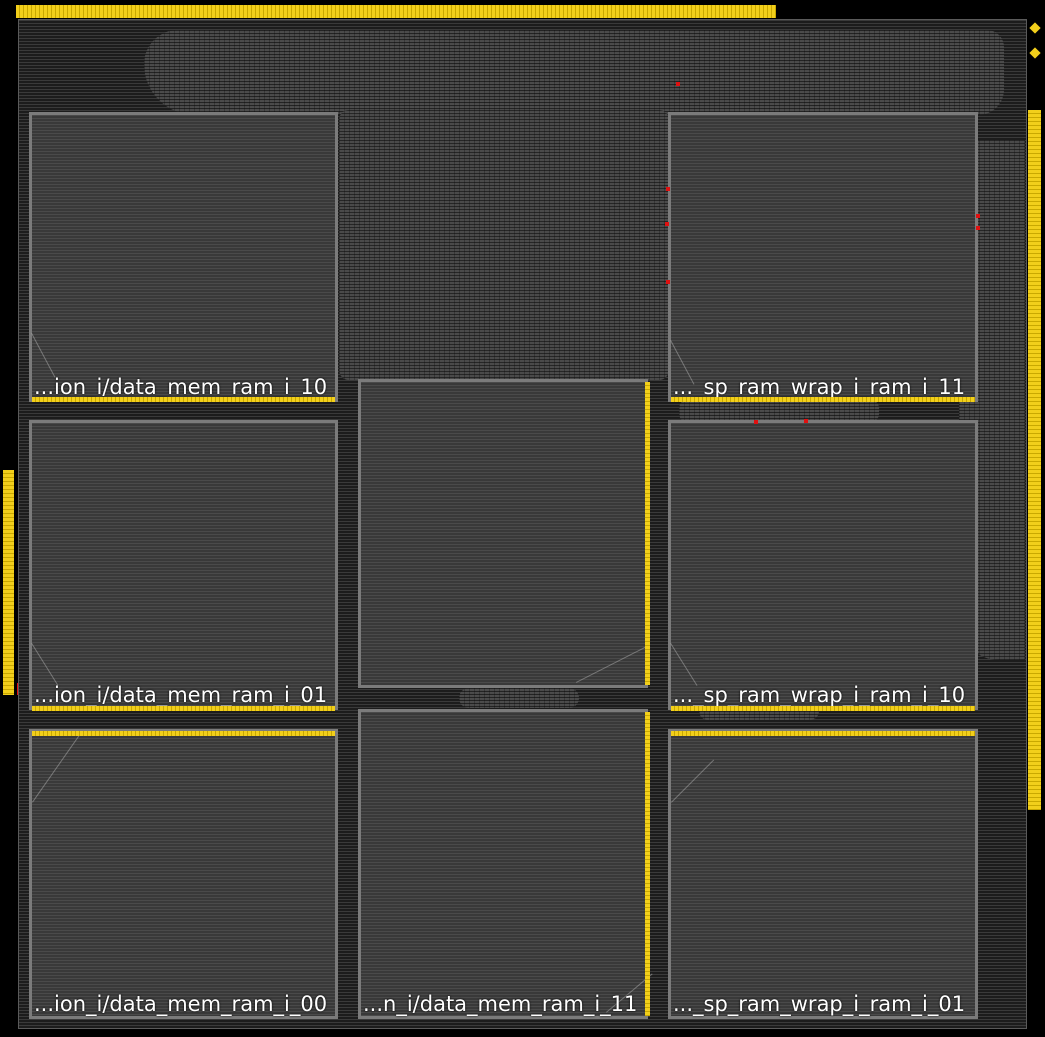  What do you see at coordinates (396, 11) in the screenshot?
I see `top-io-pin-strip` at bounding box center [396, 11].